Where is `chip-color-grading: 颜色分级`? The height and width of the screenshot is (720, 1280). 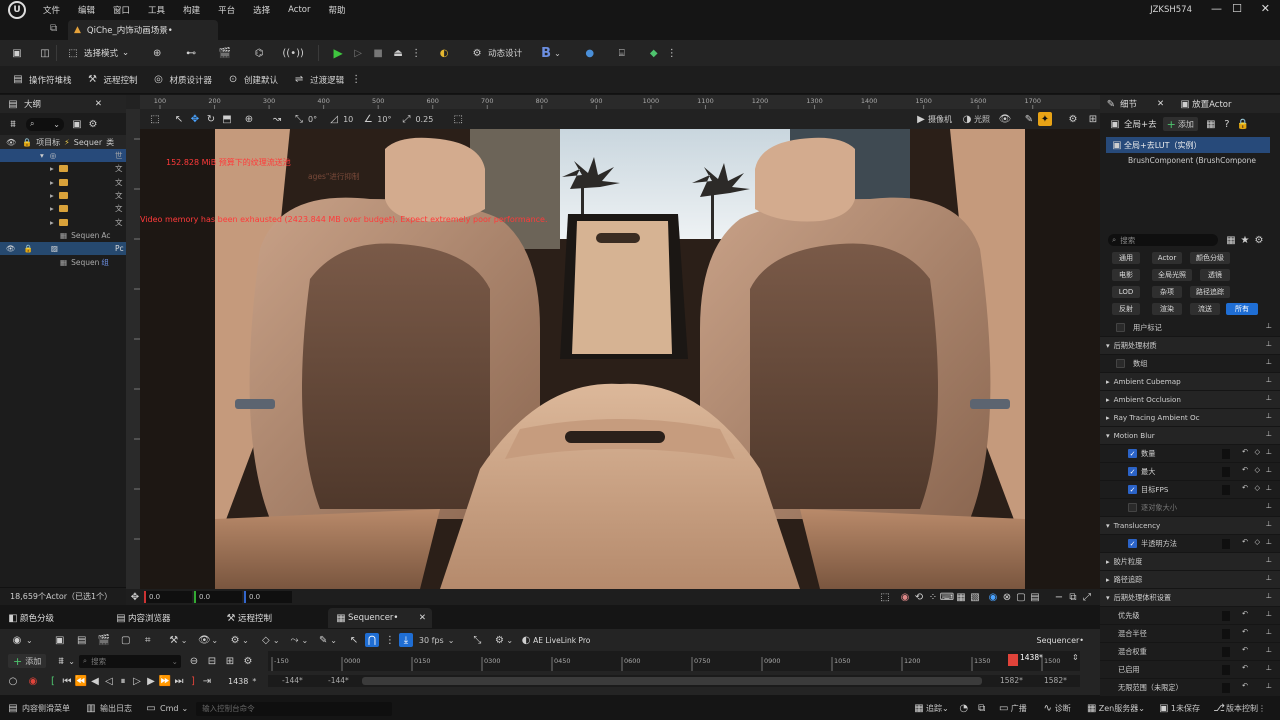
chip-color-grading: 颜色分级 is located at coordinates (1210, 258).